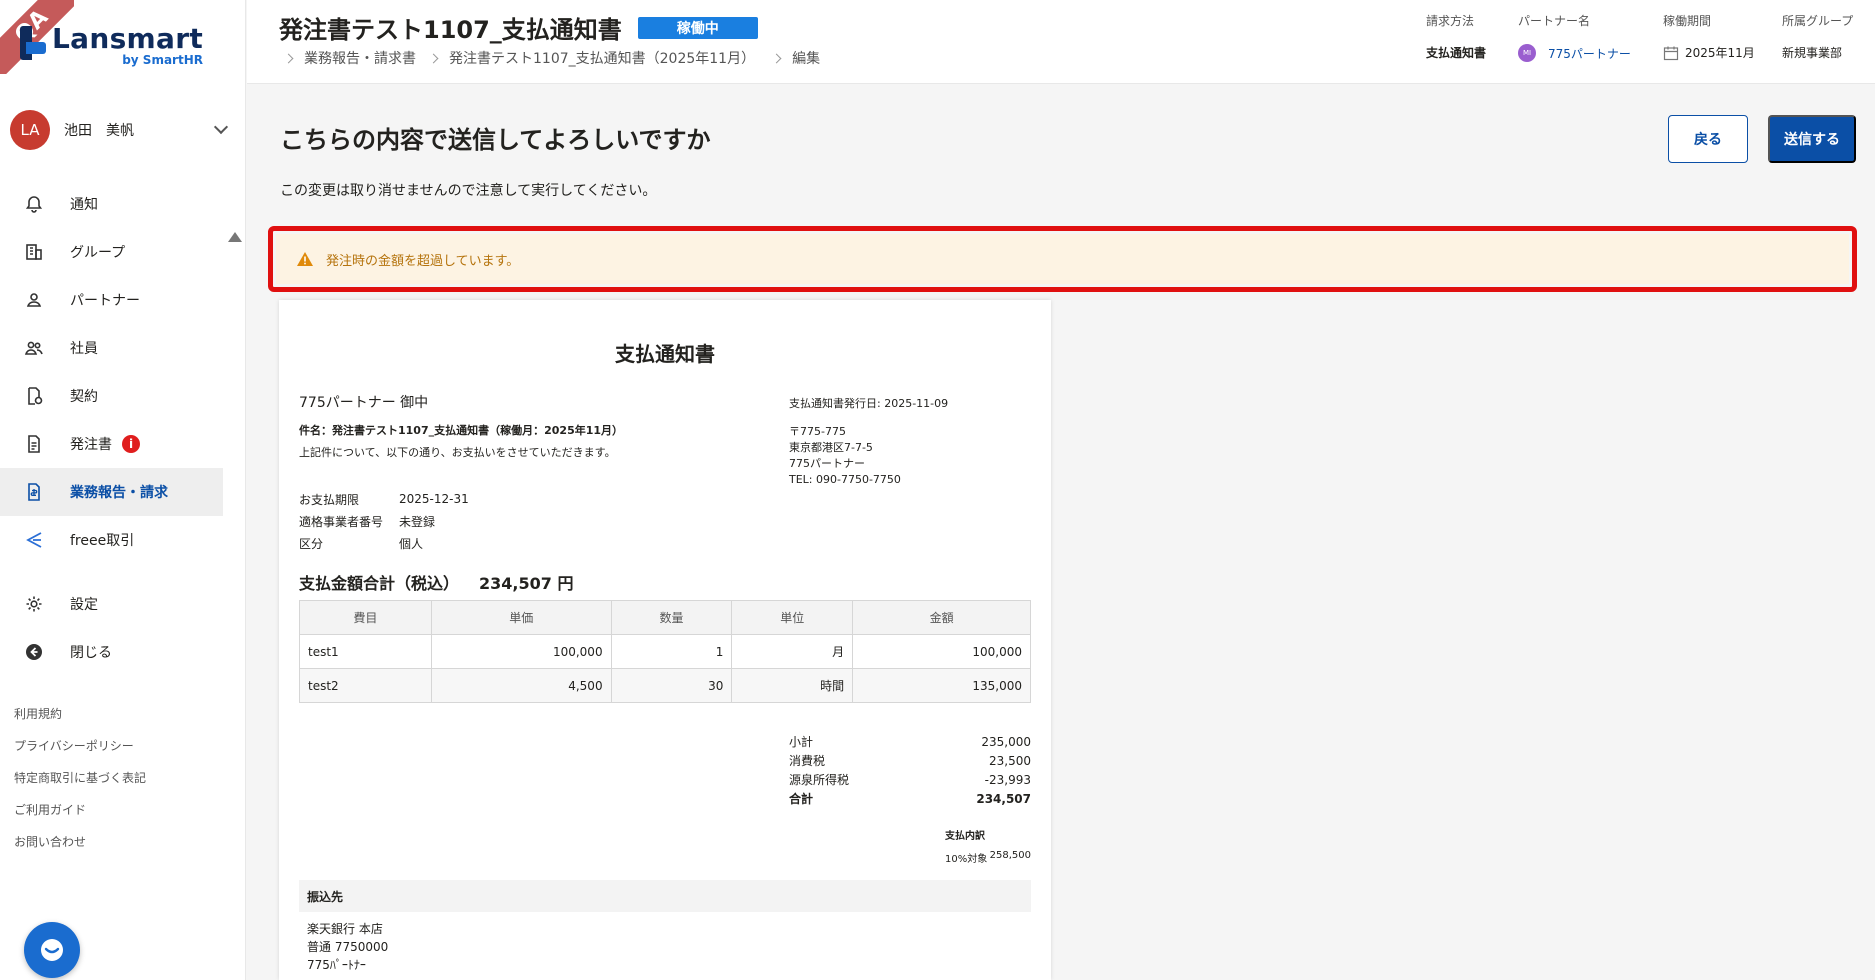  I want to click on bell-icon, so click(34, 204).